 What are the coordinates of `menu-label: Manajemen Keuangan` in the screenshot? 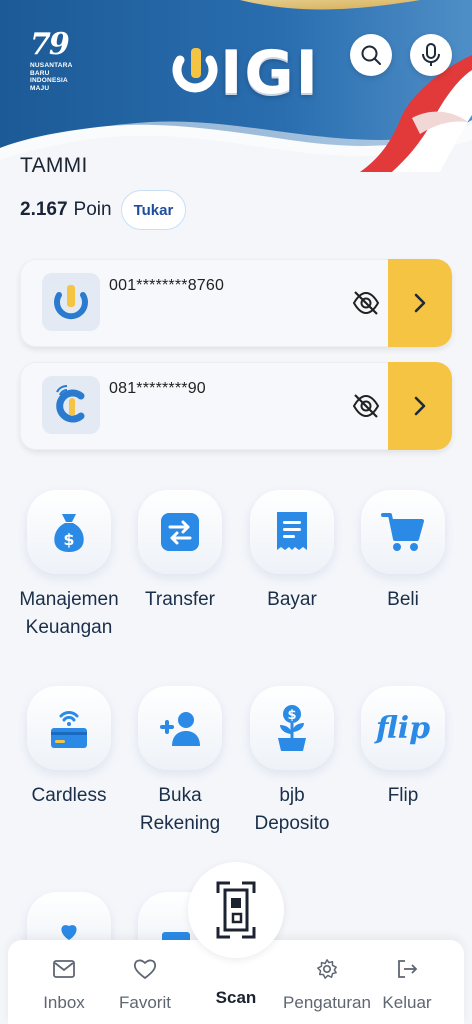 It's located at (69, 613).